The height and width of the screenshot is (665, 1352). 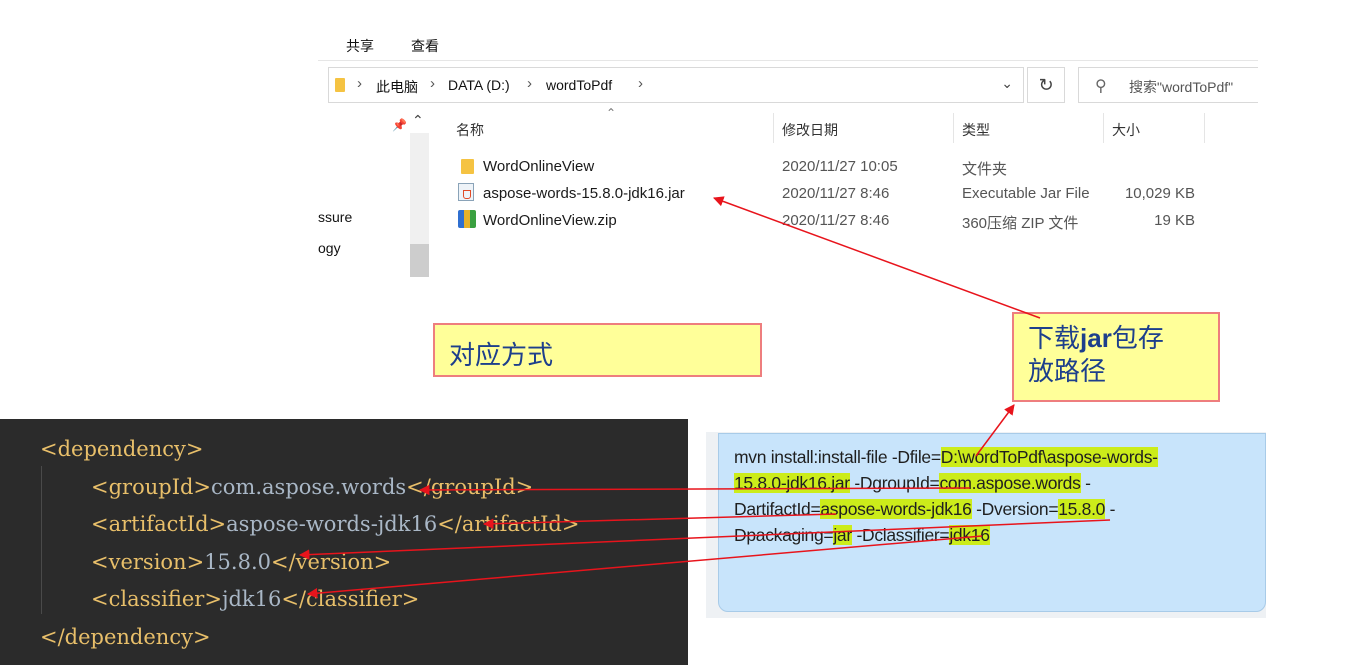 What do you see at coordinates (877, 257) in the screenshot?
I see `arrow-to-jar-file` at bounding box center [877, 257].